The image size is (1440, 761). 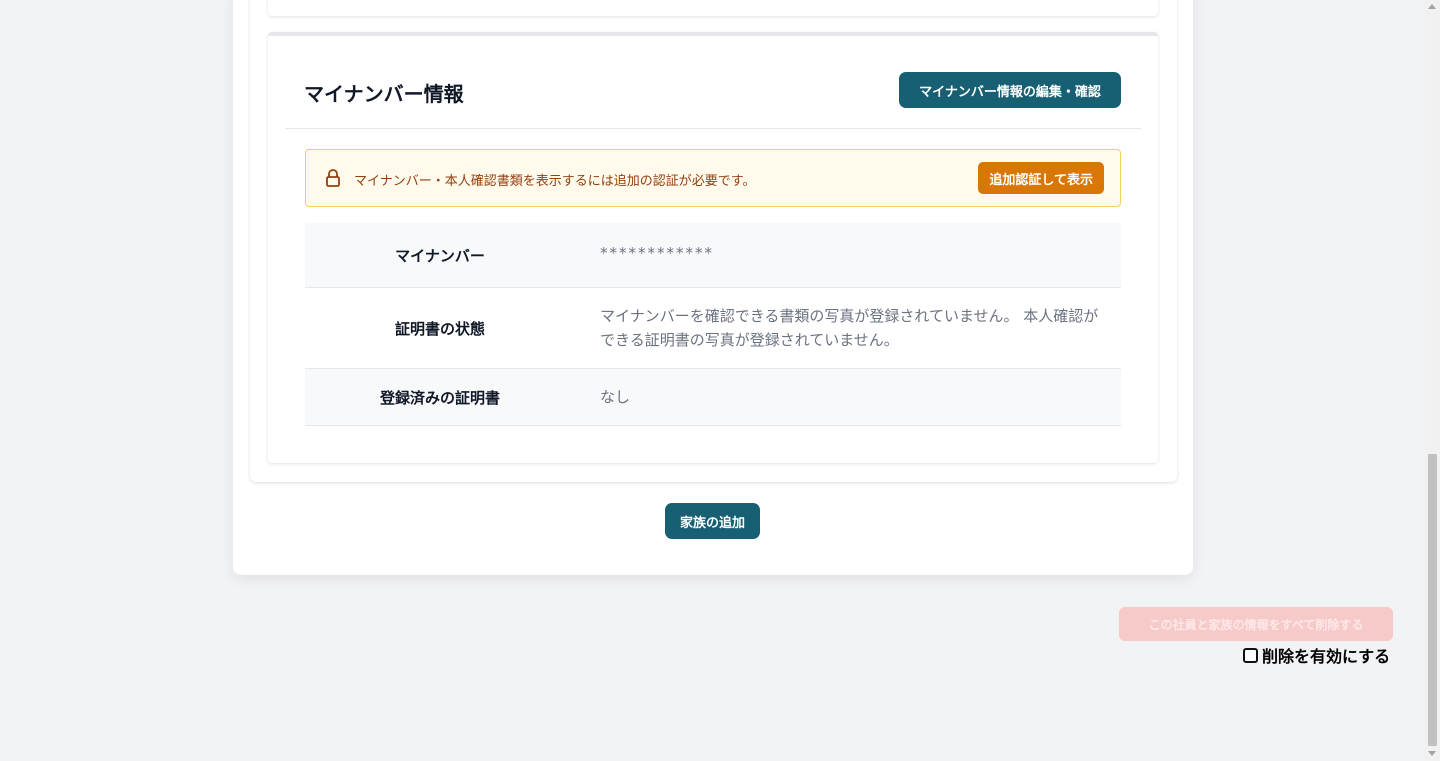 I want to click on scroll-thumb, so click(x=1432, y=600).